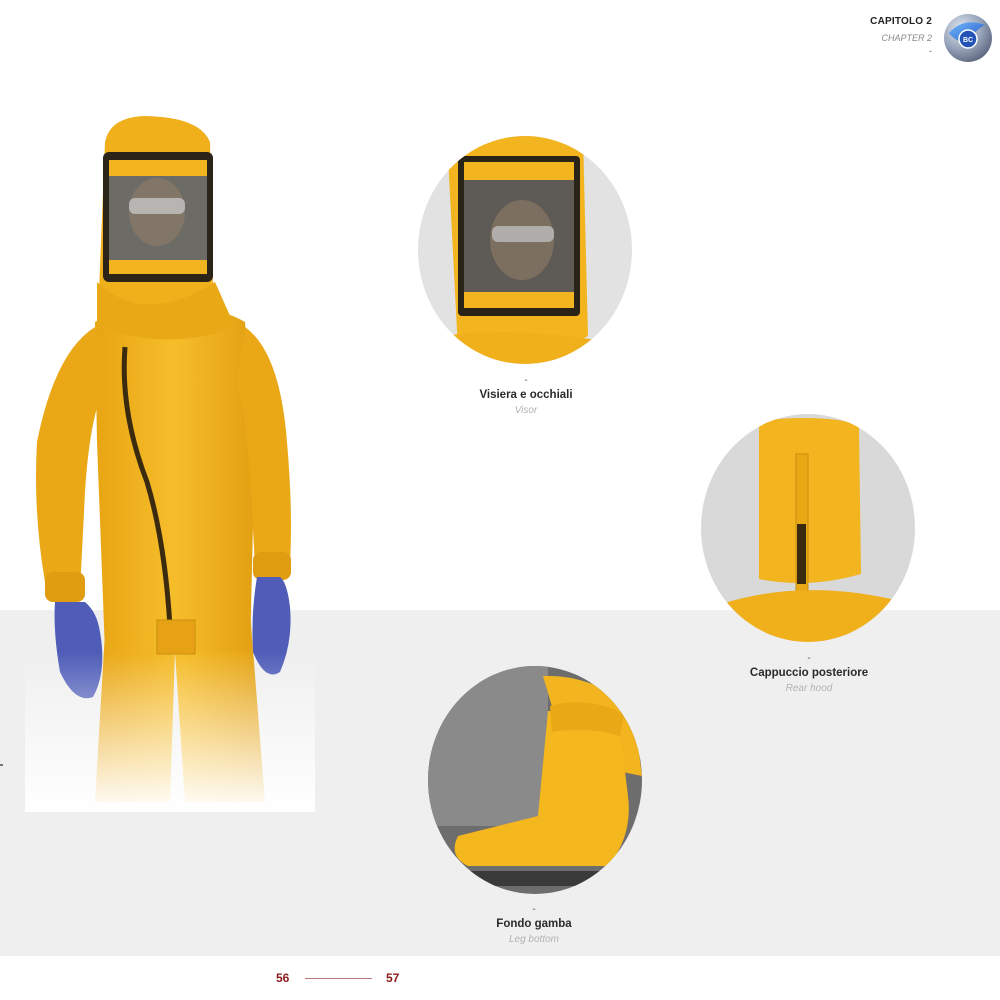 The height and width of the screenshot is (1000, 1000). I want to click on caption-title-en: Rear hood, so click(809, 688).